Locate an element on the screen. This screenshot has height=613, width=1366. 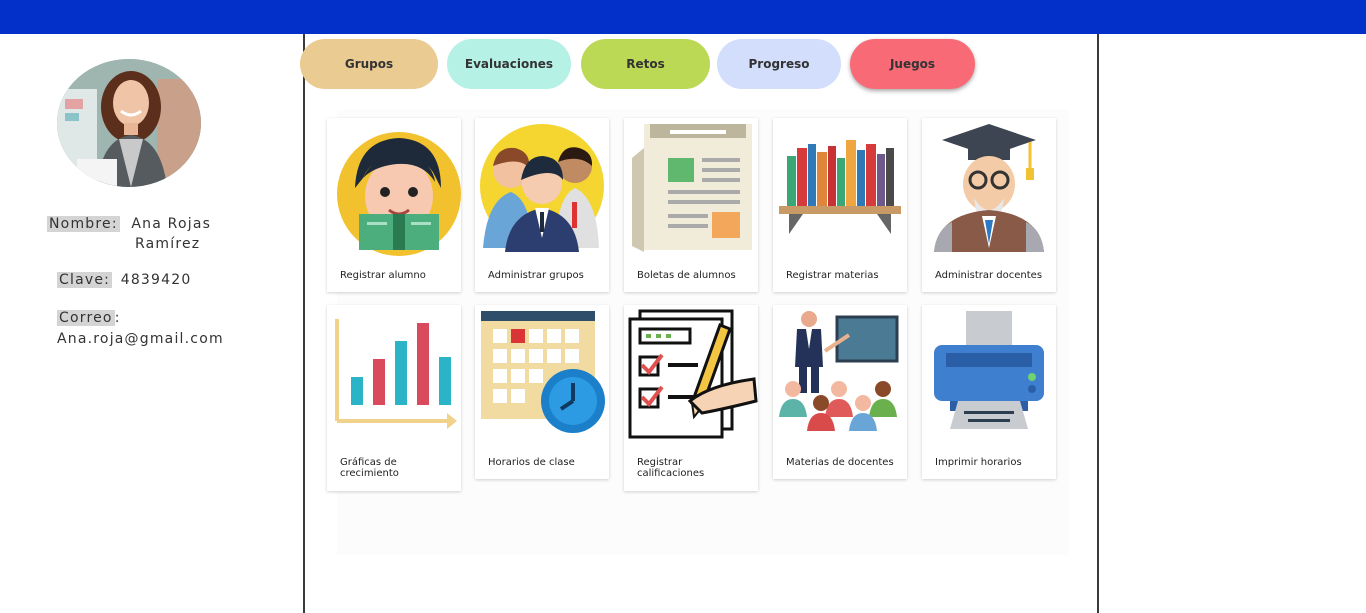
card-label: Boletas de alumnos is located at coordinates (686, 275).